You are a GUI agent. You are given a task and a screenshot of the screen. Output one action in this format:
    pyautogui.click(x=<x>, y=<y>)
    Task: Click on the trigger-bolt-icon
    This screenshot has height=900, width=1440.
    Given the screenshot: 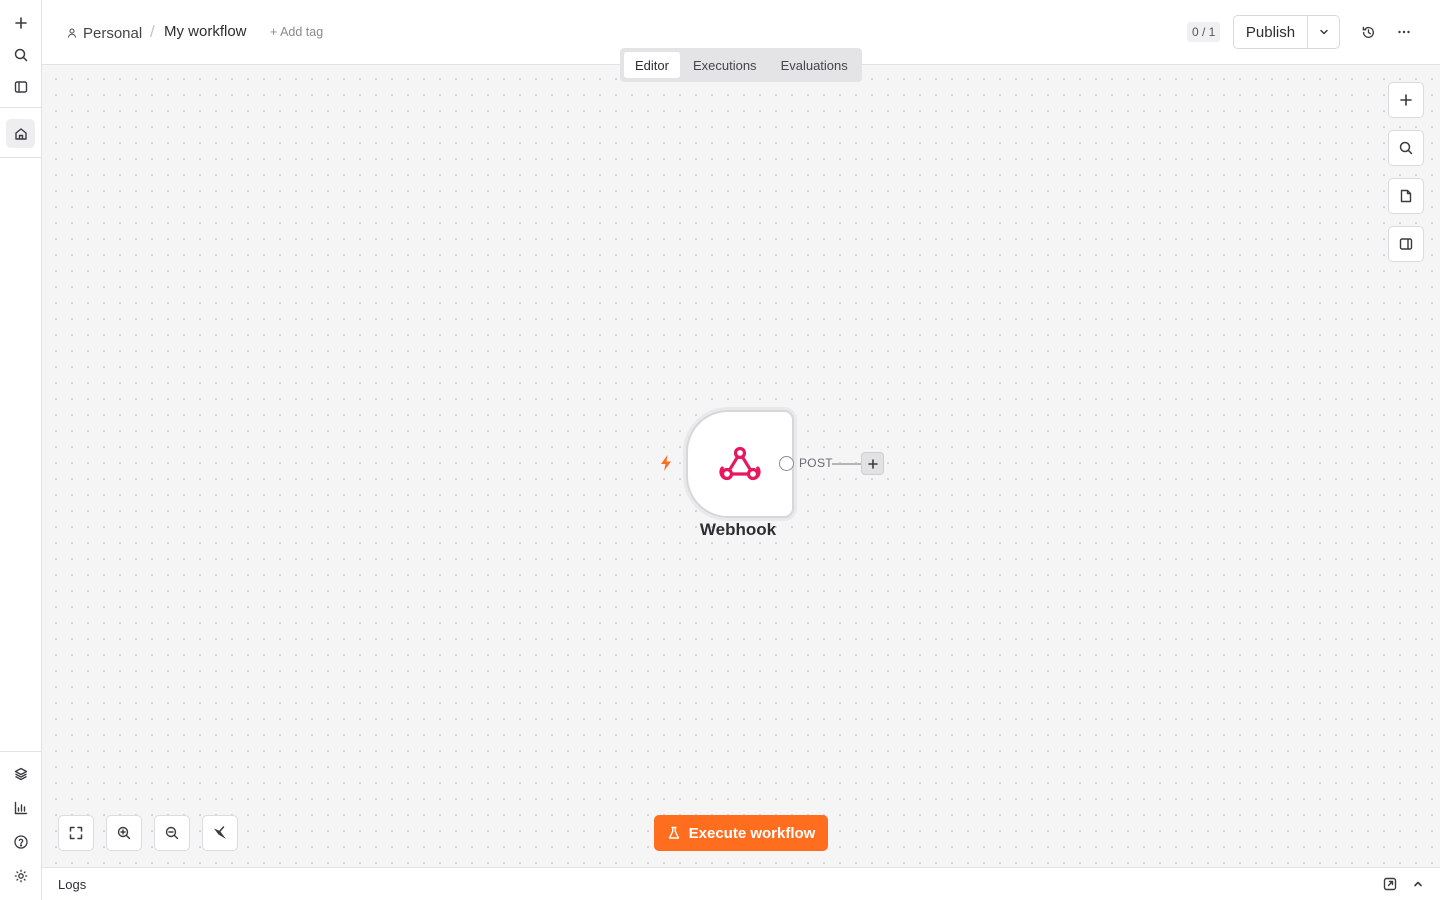 What is the action you would take?
    pyautogui.click(x=666, y=463)
    